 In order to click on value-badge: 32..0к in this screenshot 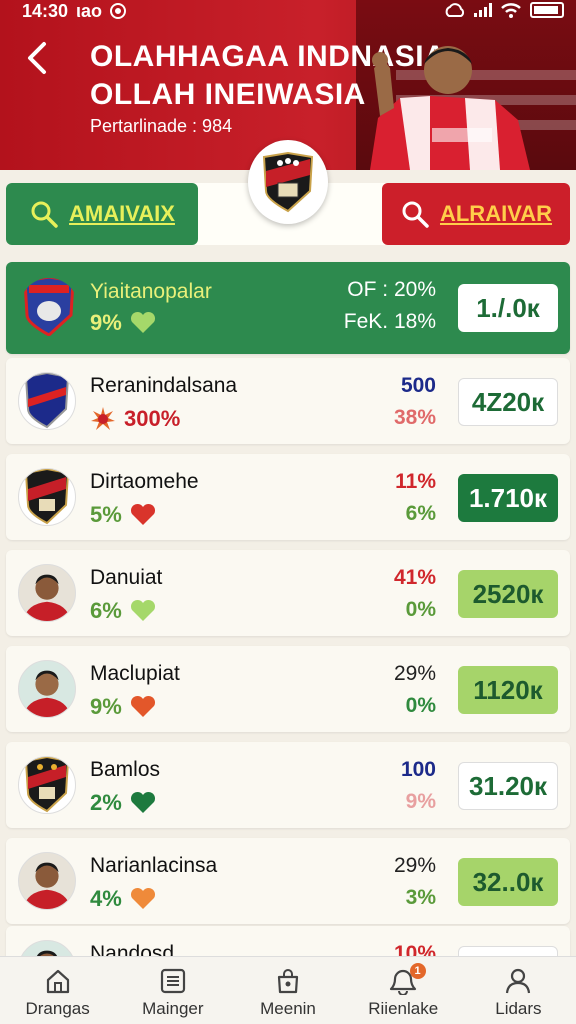, I will do `click(508, 882)`.